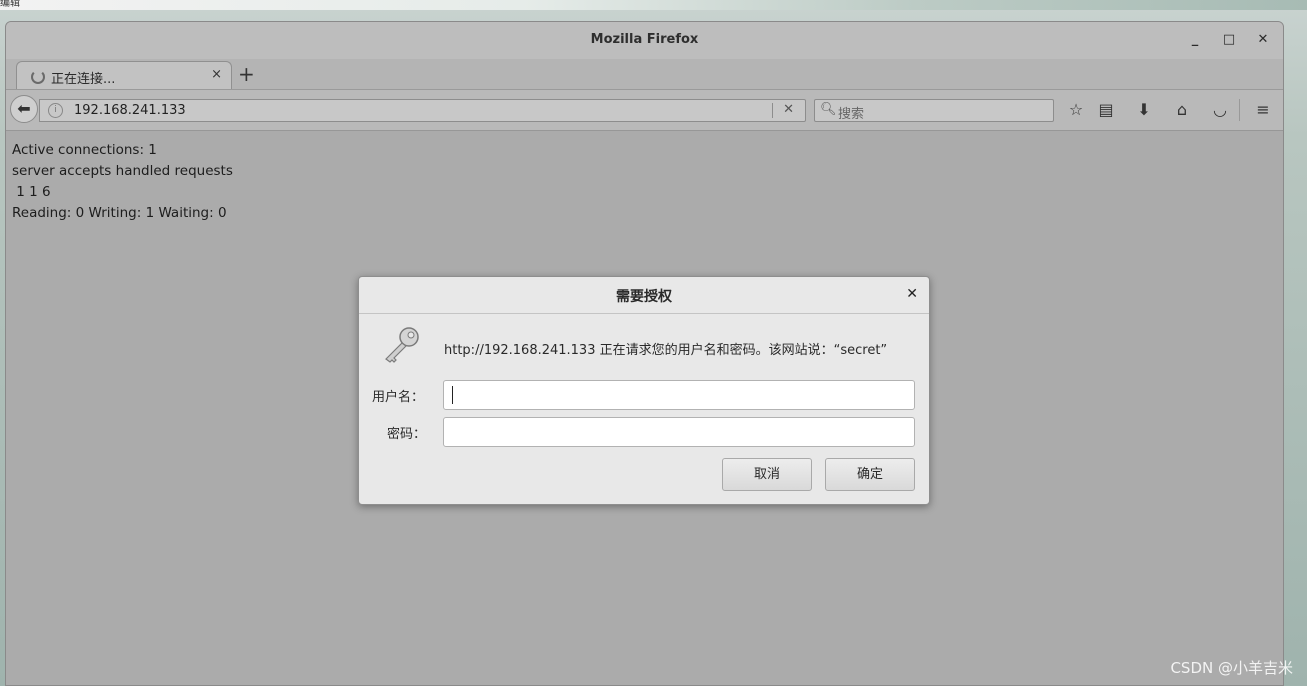  Describe the element at coordinates (1263, 110) in the screenshot. I see `hamburger-menu-icon: ≡` at that location.